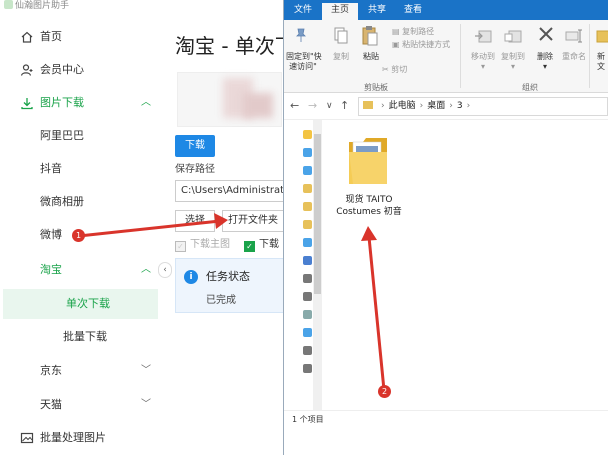 The width and height of the screenshot is (608, 455). I want to click on image-icon, so click(27, 438).